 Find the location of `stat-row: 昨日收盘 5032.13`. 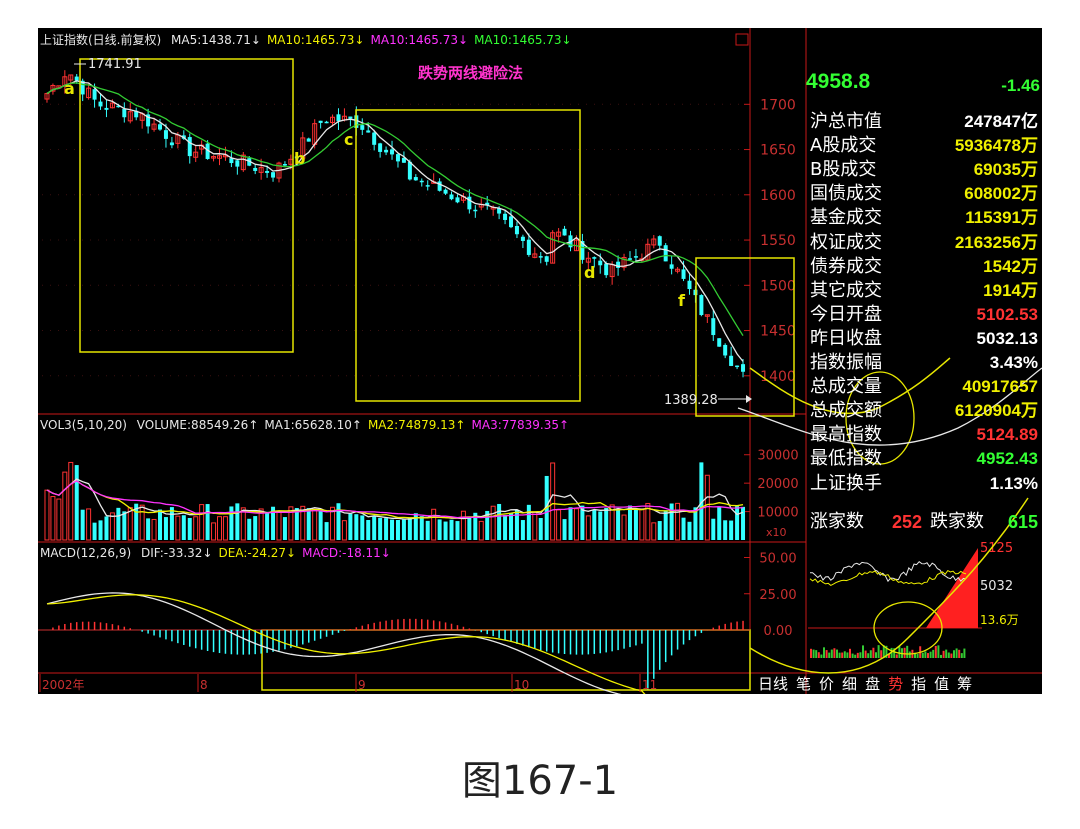

stat-row: 昨日收盘 5032.13 is located at coordinates (924, 339).